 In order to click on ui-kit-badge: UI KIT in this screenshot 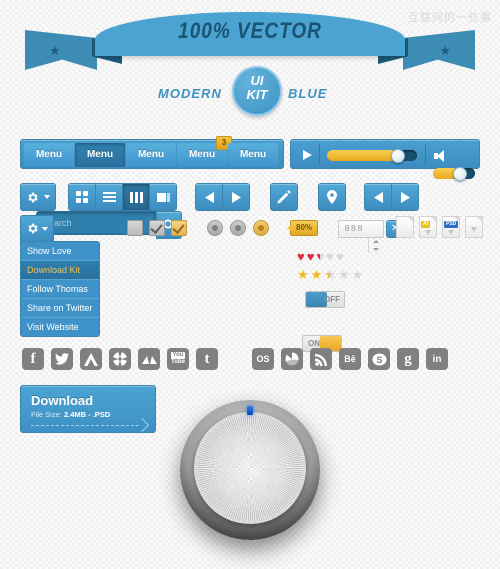, I will do `click(257, 91)`.